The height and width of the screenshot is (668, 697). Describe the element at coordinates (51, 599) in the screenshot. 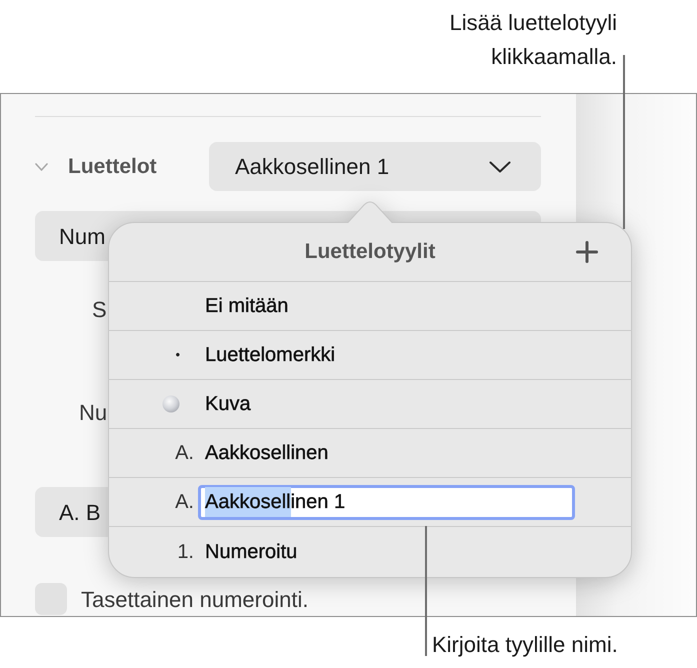

I see `checkbox` at that location.